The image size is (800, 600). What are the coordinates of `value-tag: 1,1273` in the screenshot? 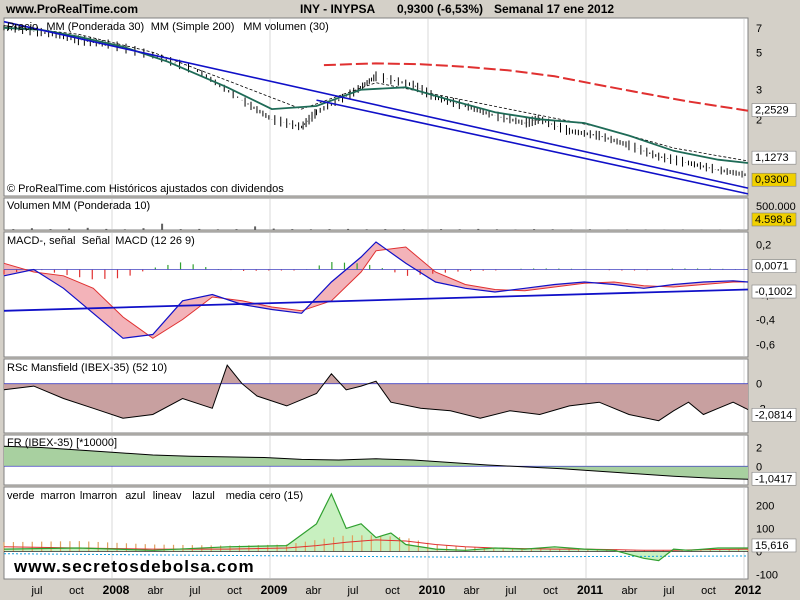 It's located at (772, 158).